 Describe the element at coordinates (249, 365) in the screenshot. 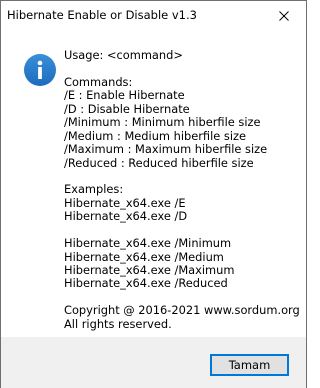

I see `ok-button: Tamam` at that location.